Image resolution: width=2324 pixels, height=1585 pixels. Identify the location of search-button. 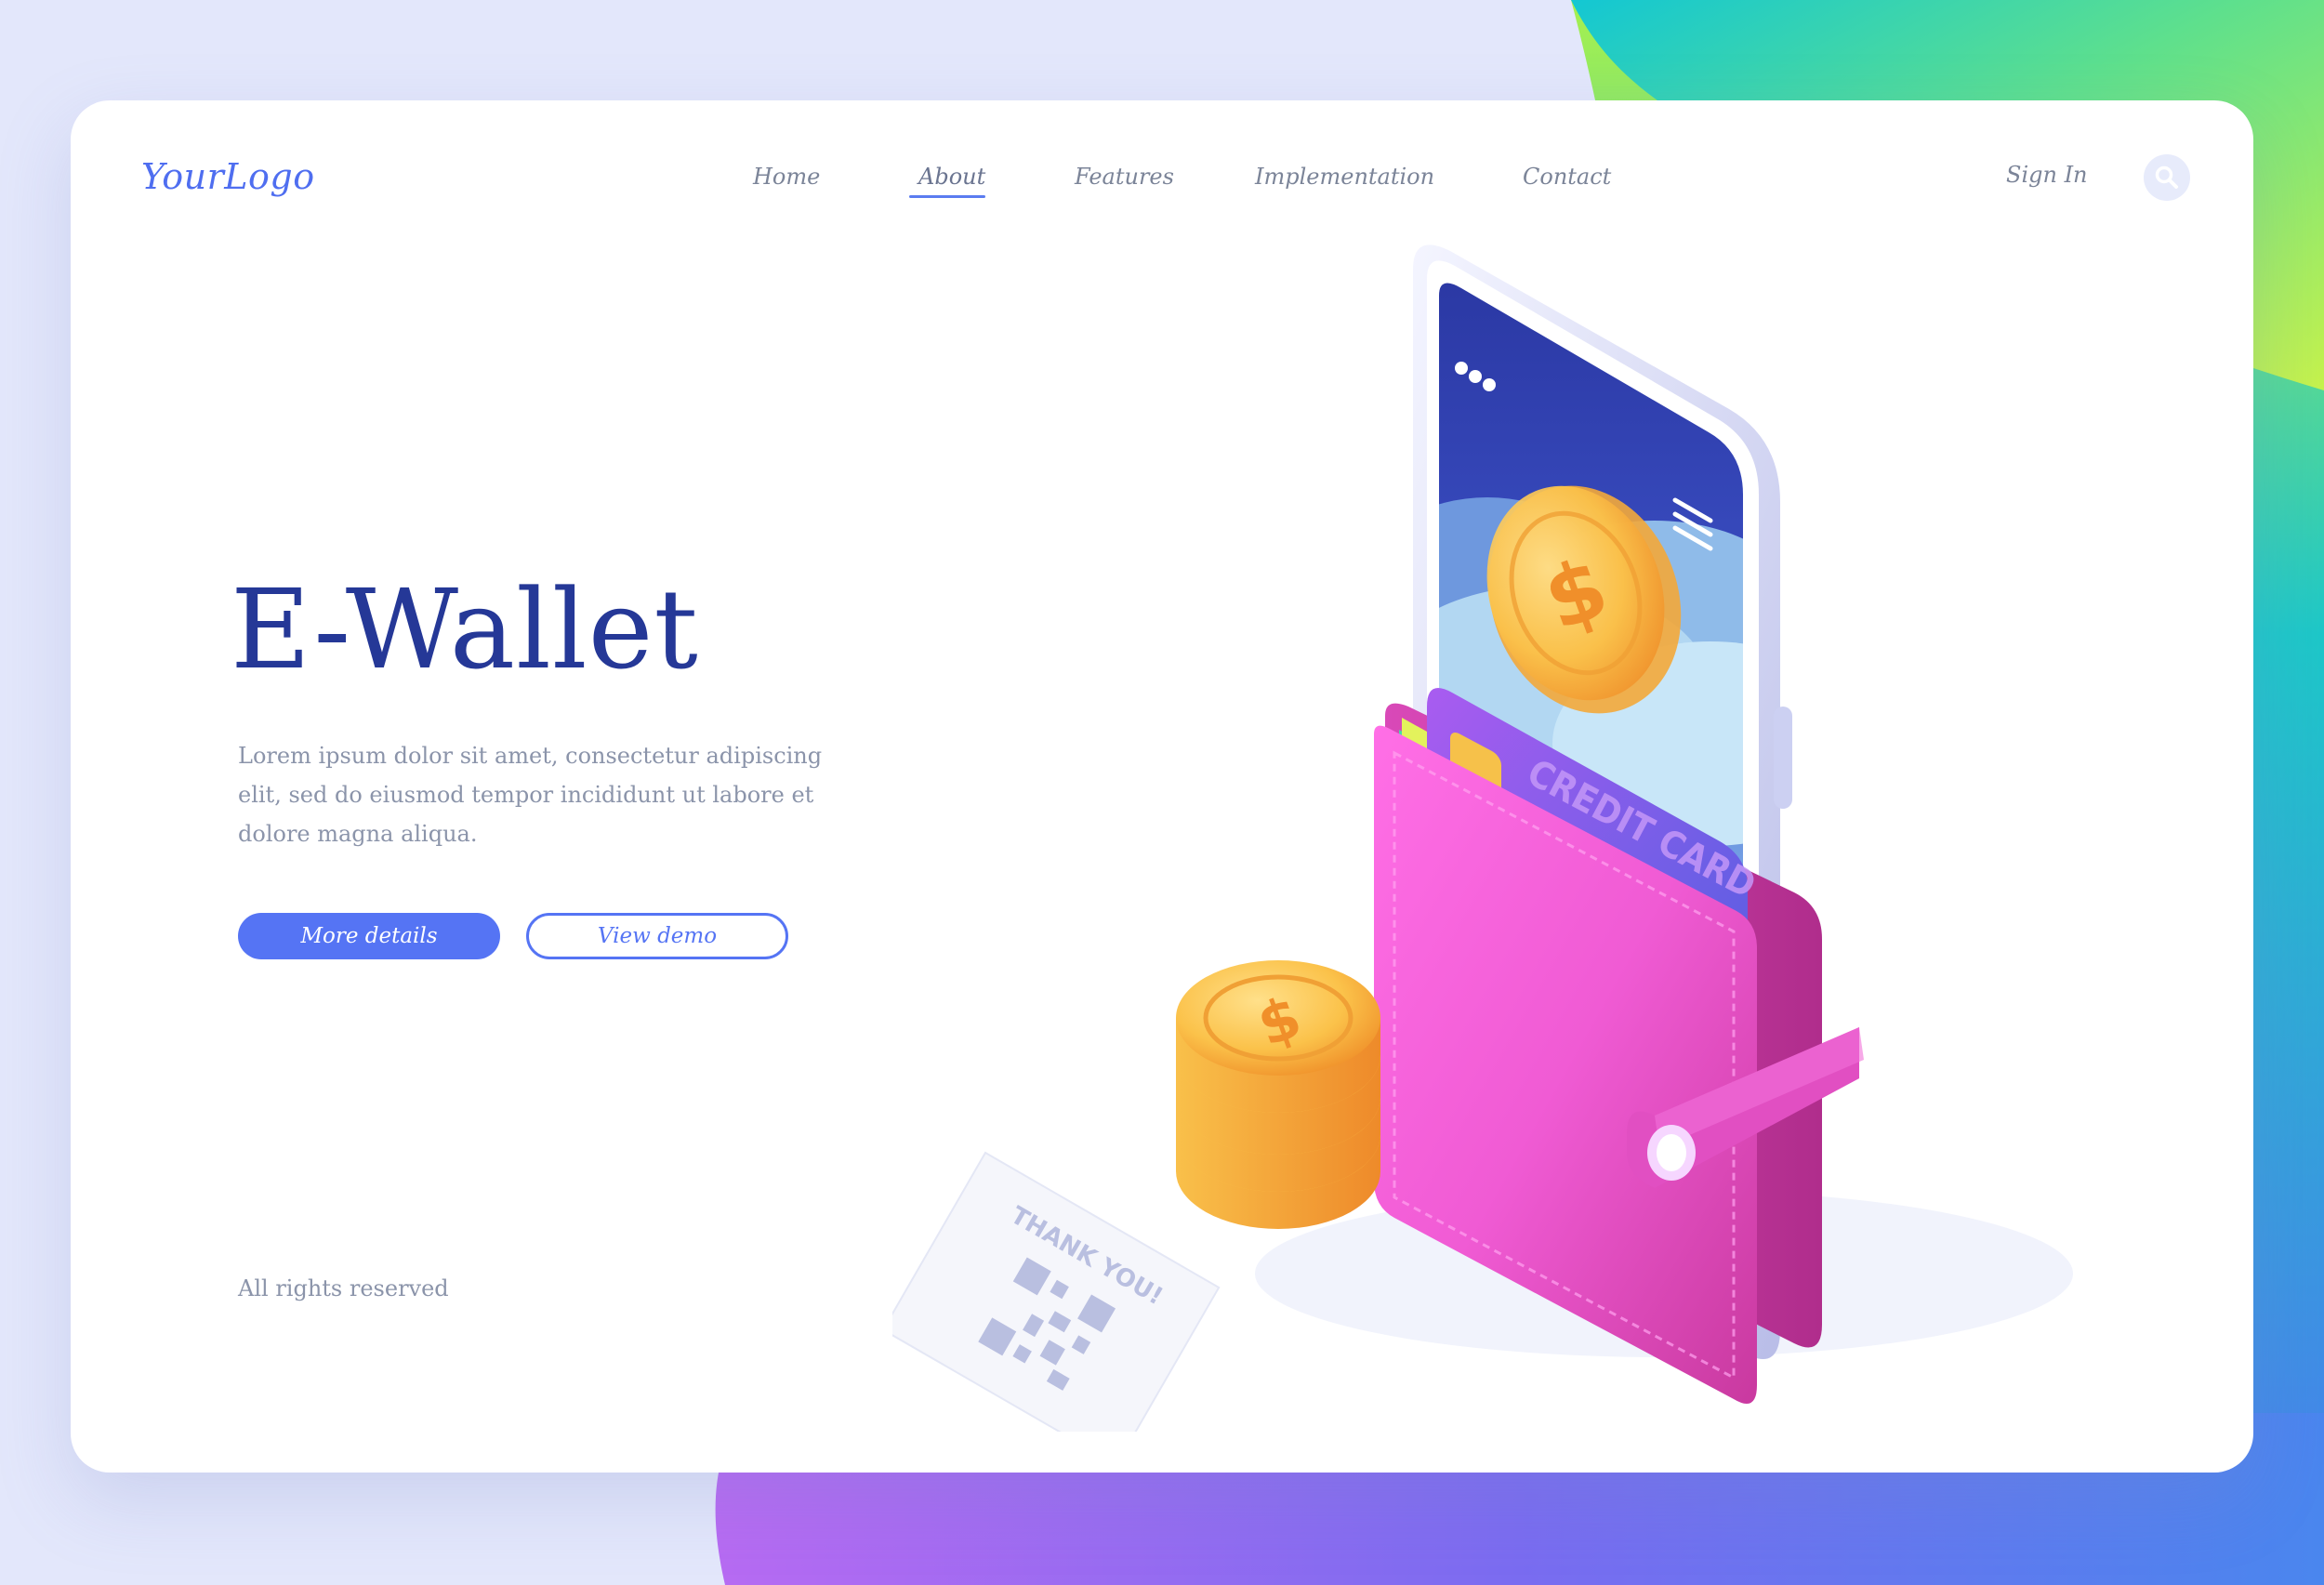
(2167, 177).